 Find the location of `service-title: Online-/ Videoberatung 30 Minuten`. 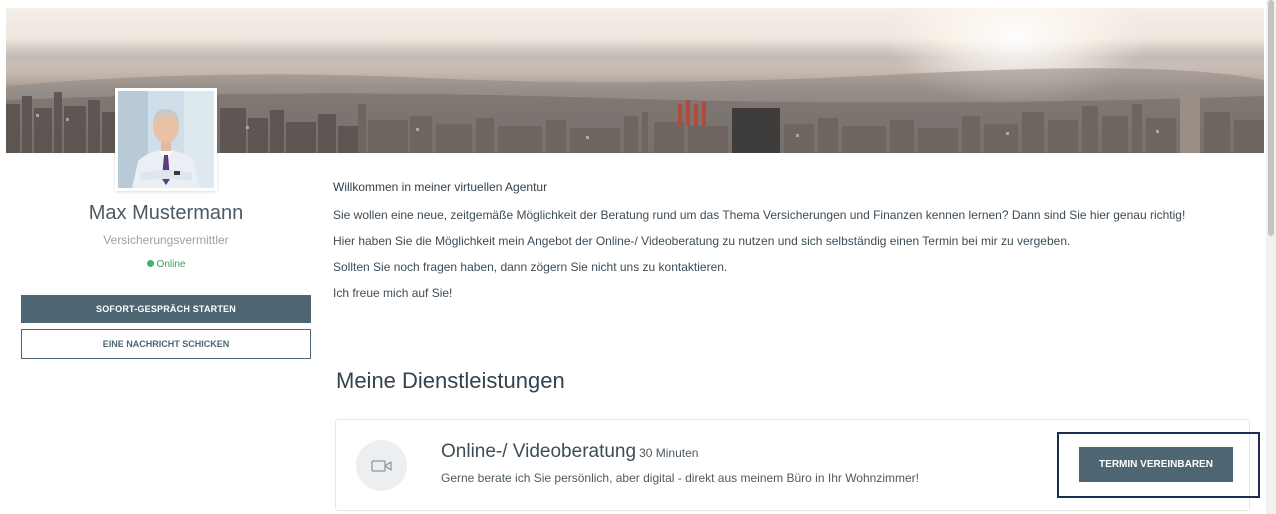

service-title: Online-/ Videoberatung 30 Minuten is located at coordinates (569, 452).